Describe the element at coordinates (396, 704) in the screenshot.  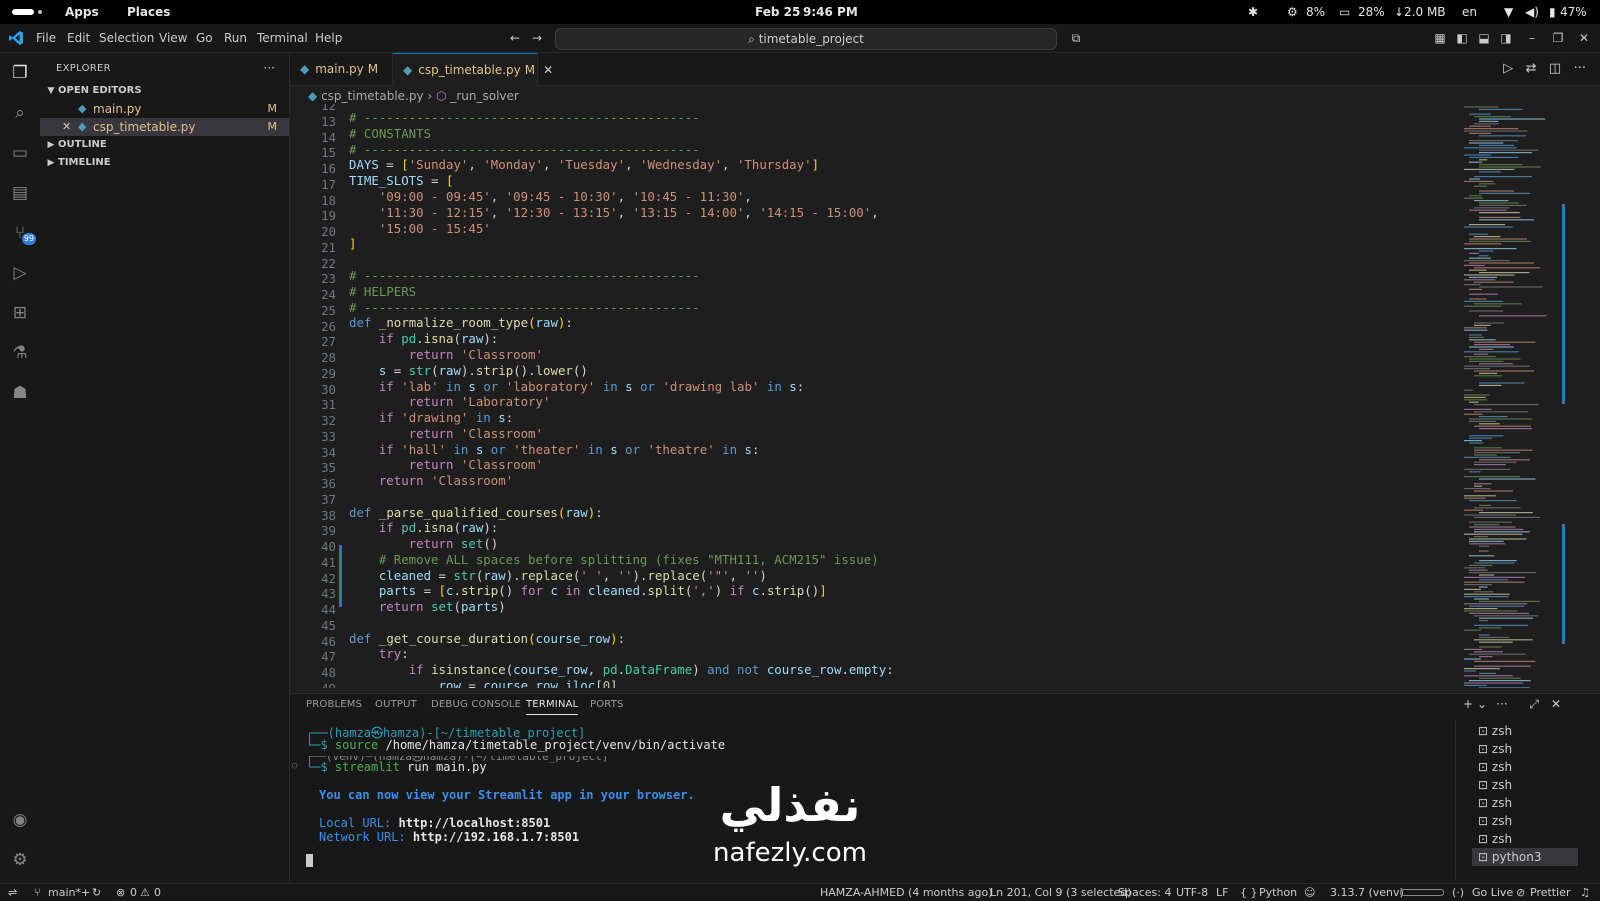
I see `tab-output: OUTPUT` at that location.